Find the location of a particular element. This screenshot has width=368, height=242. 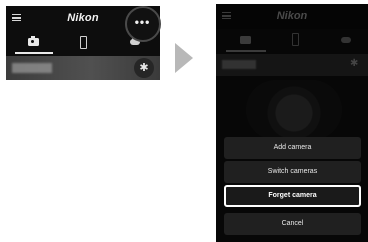

arrow-right-icon is located at coordinates (184, 58).